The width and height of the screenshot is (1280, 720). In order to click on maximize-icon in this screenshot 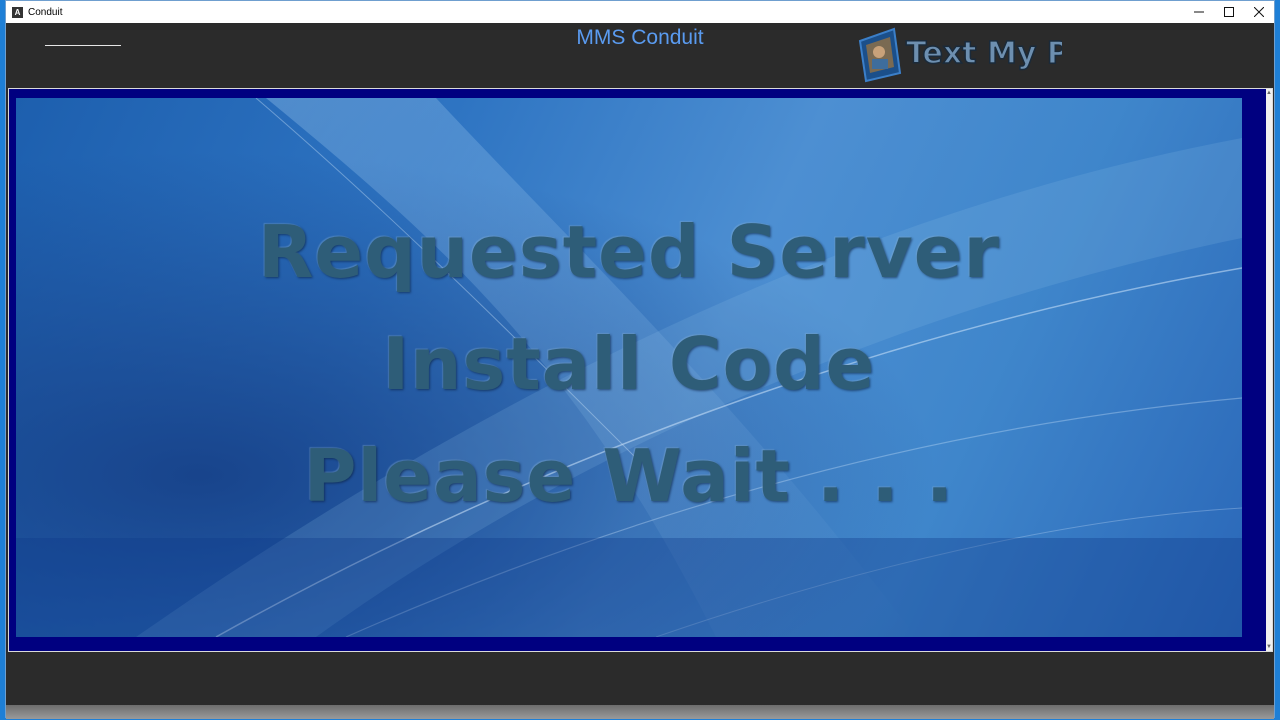, I will do `click(1229, 12)`.